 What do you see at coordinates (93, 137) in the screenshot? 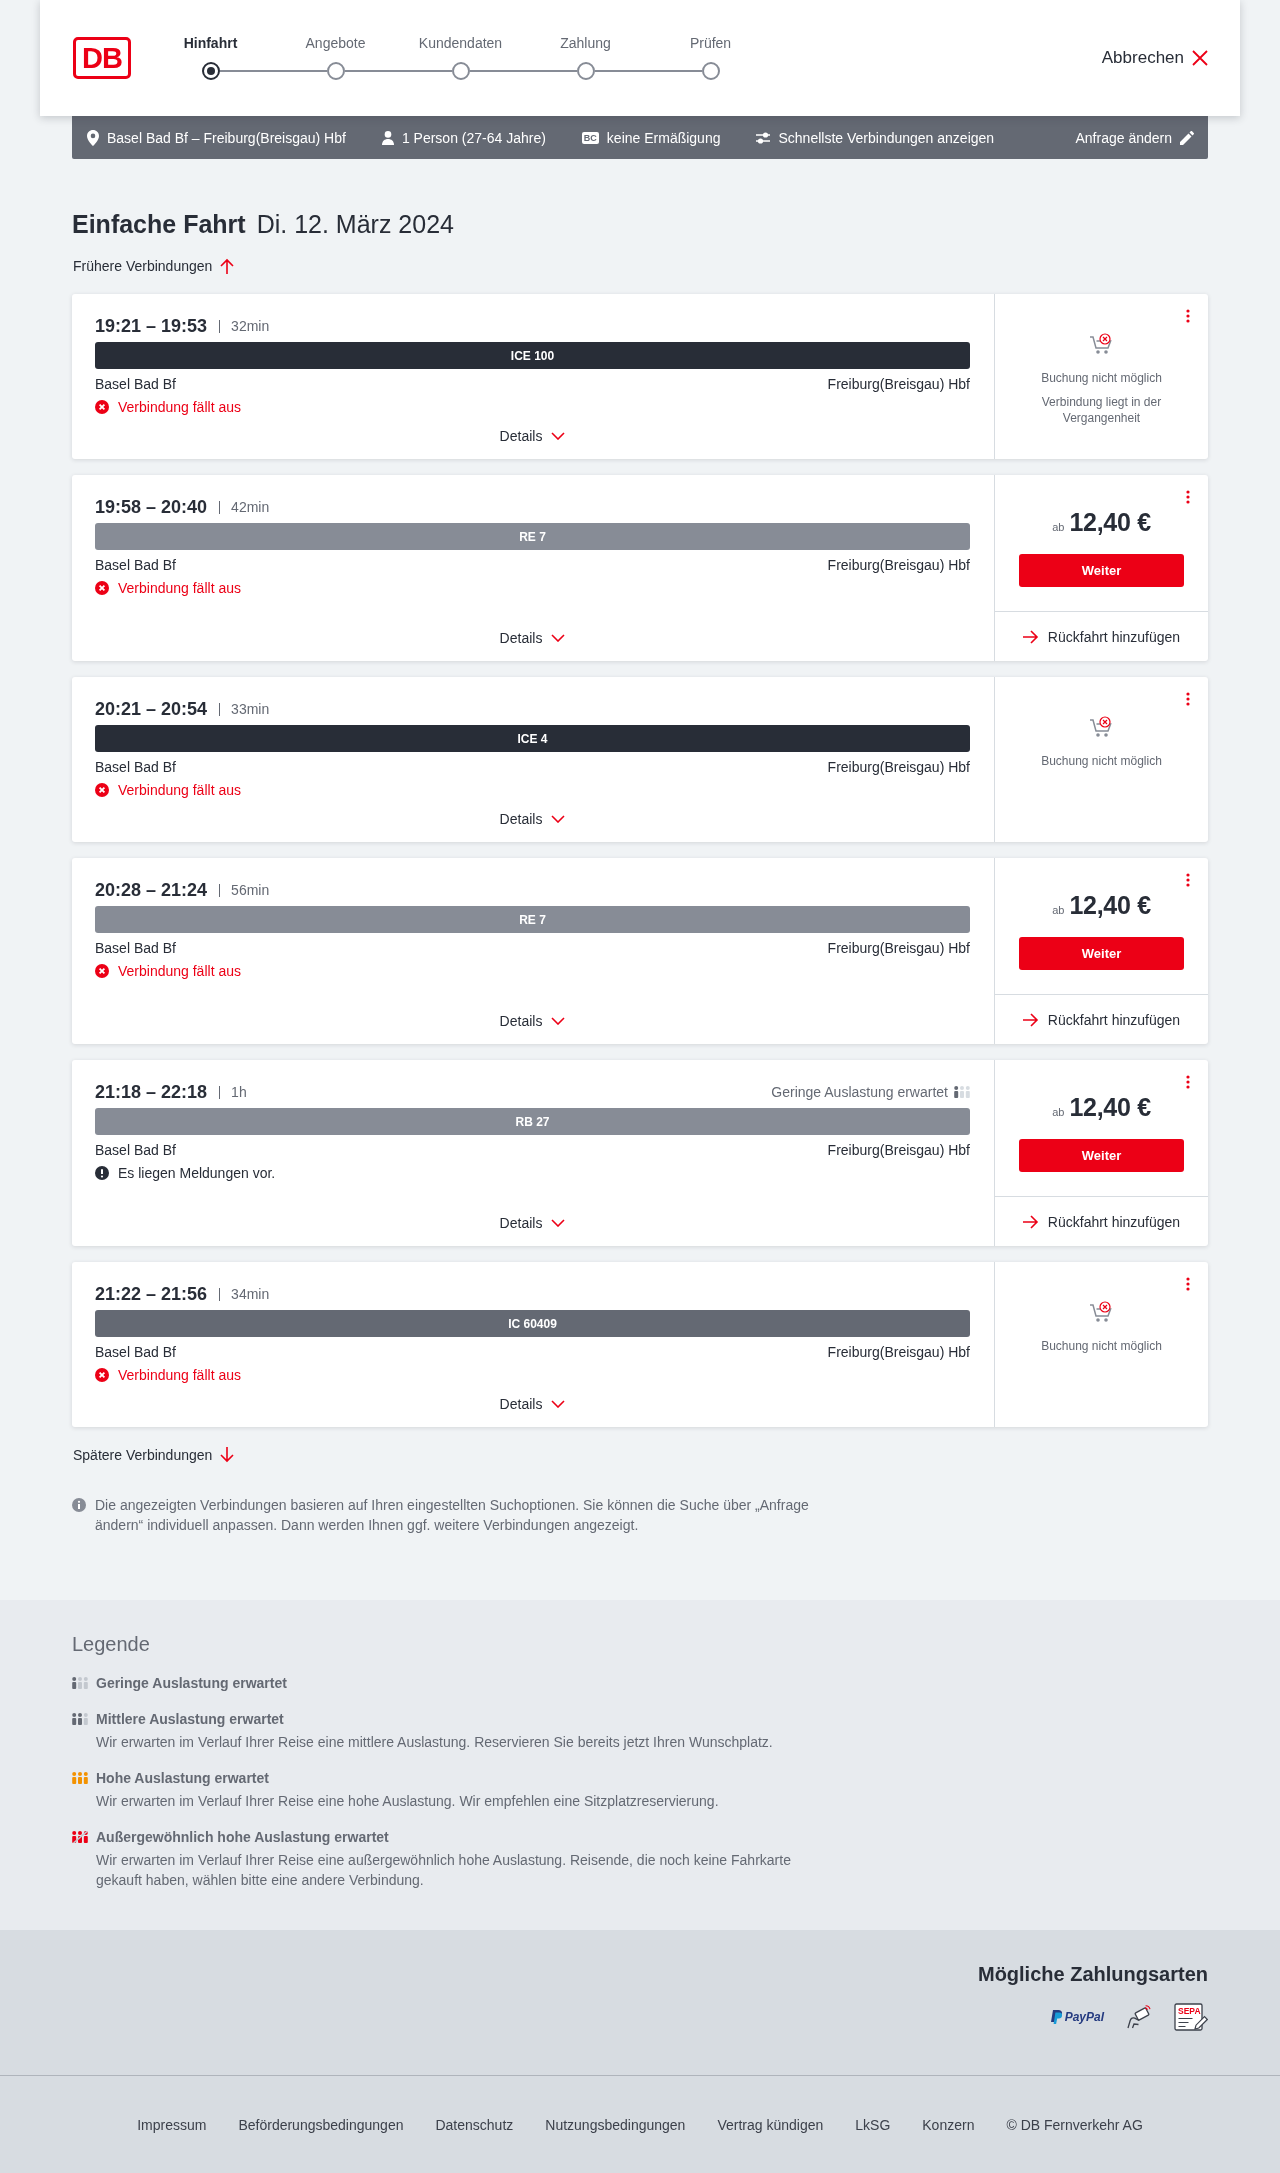
I see `location-pin-icon` at bounding box center [93, 137].